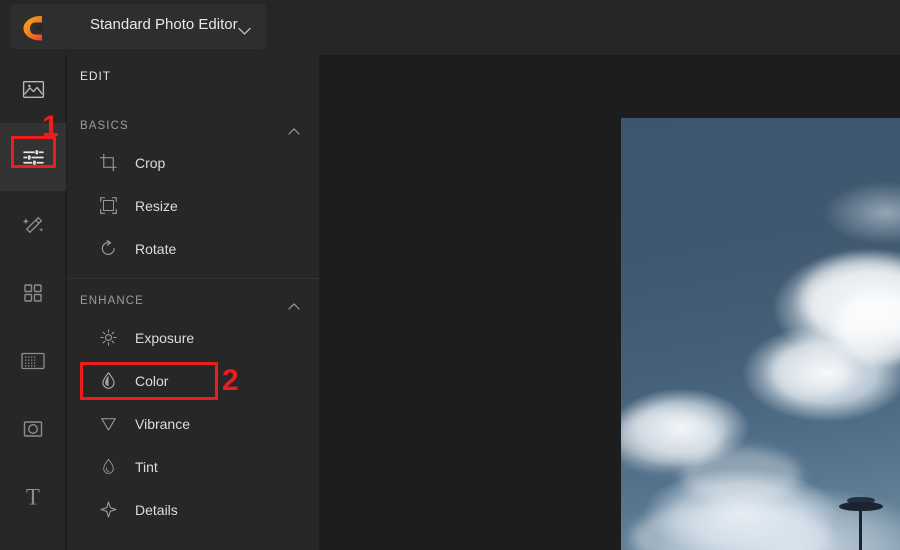 Image resolution: width=900 pixels, height=550 pixels. I want to click on cartoonizer-logo-icon, so click(34, 28).